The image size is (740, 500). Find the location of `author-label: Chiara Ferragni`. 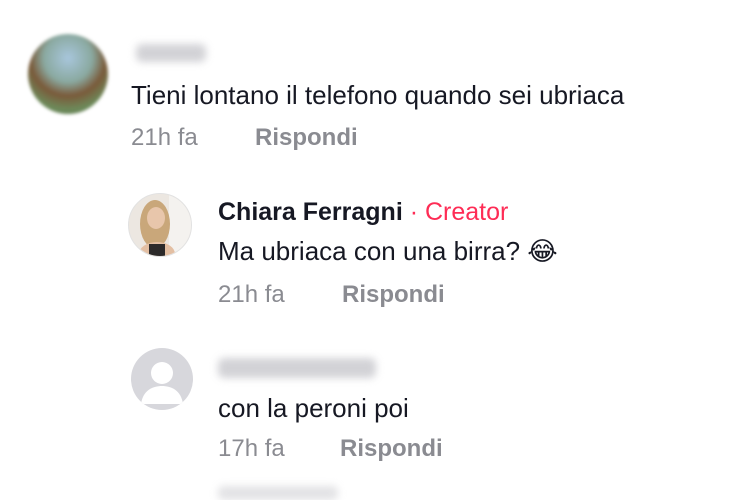

author-label: Chiara Ferragni is located at coordinates (310, 212).